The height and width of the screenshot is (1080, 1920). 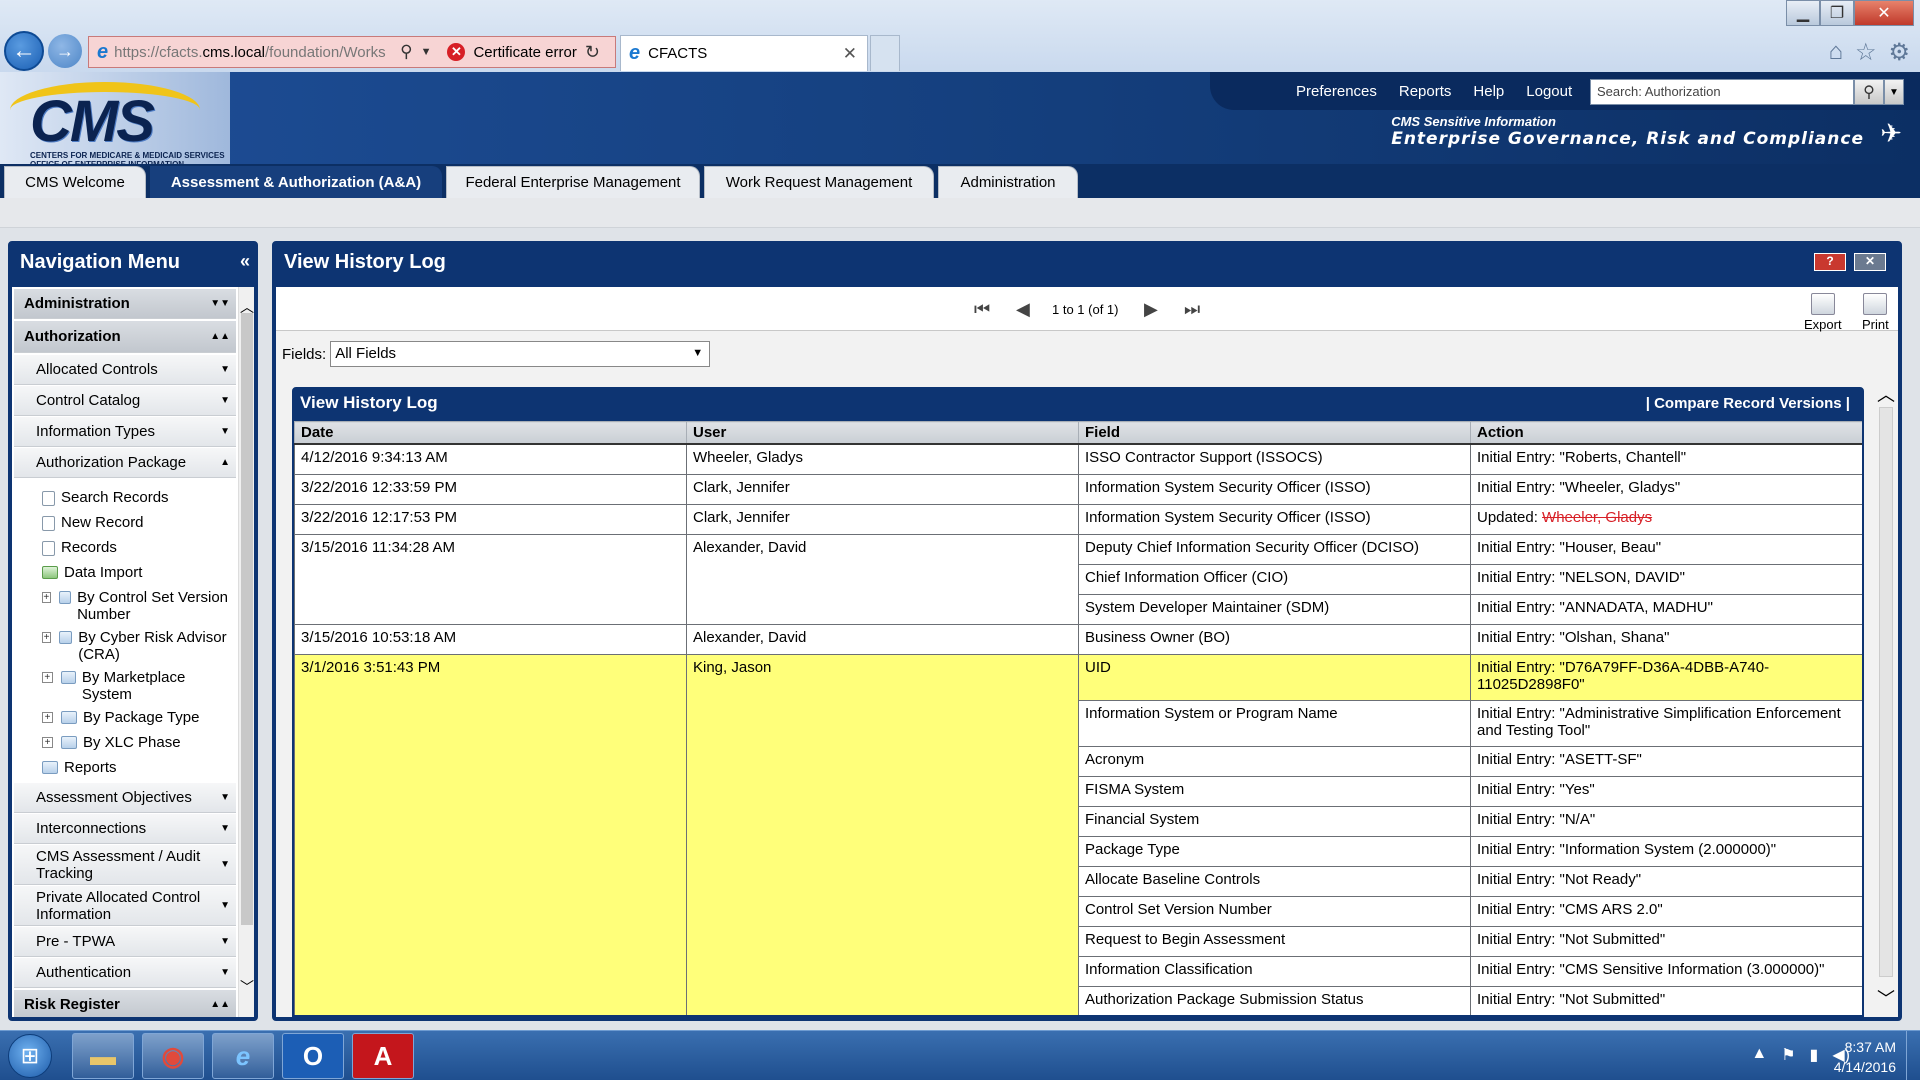 What do you see at coordinates (1830, 262) in the screenshot?
I see `help-button: ?` at bounding box center [1830, 262].